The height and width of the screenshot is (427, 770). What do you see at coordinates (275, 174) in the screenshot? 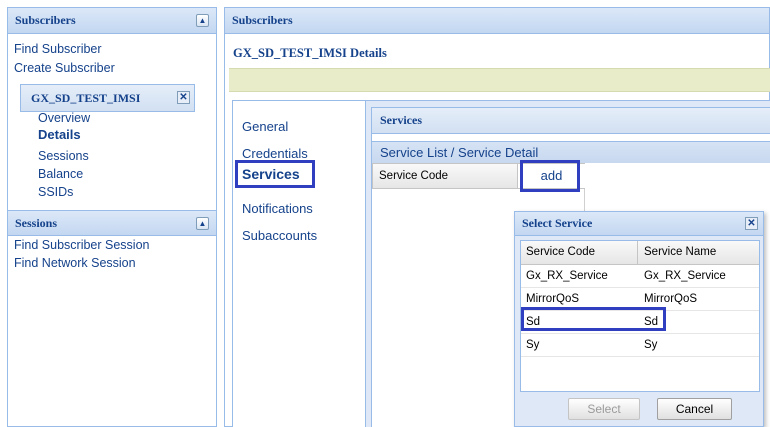
I see `services-tab-highlight` at bounding box center [275, 174].